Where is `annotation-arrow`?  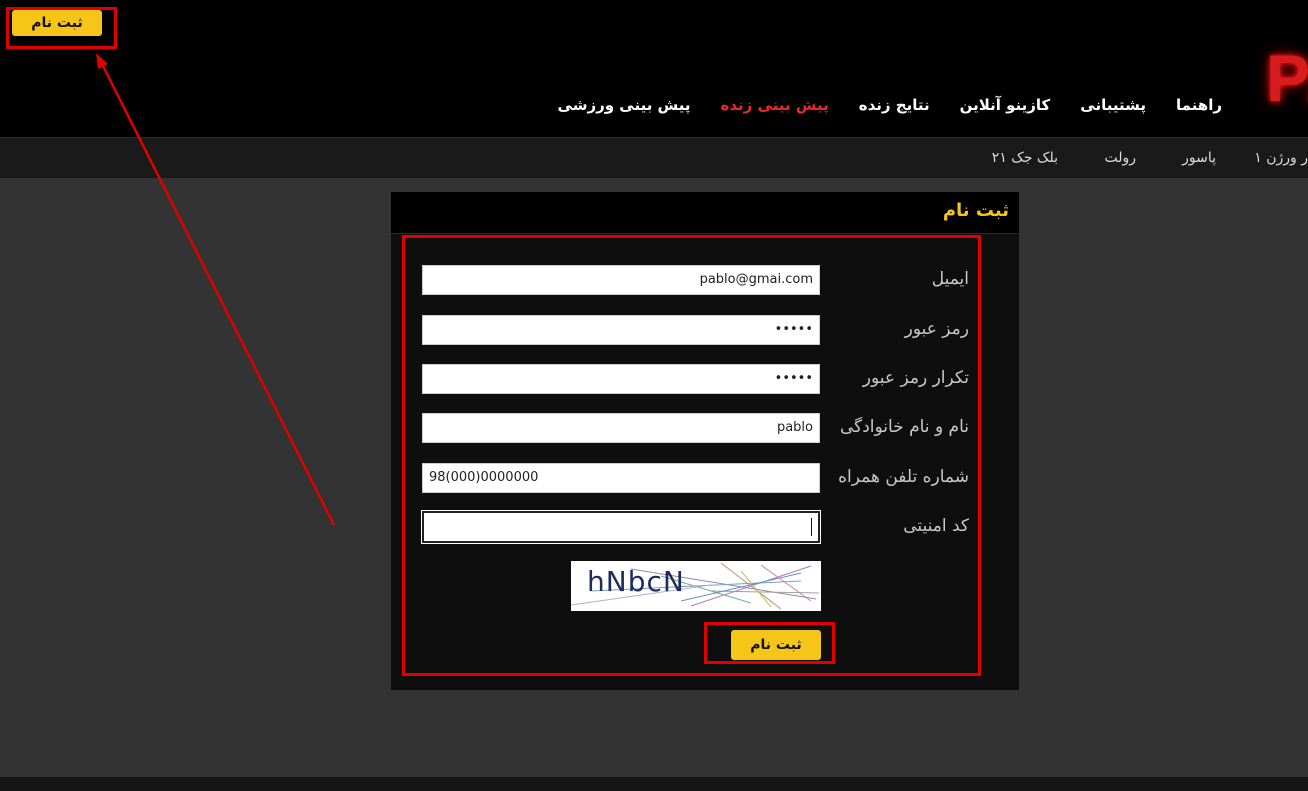 annotation-arrow is located at coordinates (216, 289).